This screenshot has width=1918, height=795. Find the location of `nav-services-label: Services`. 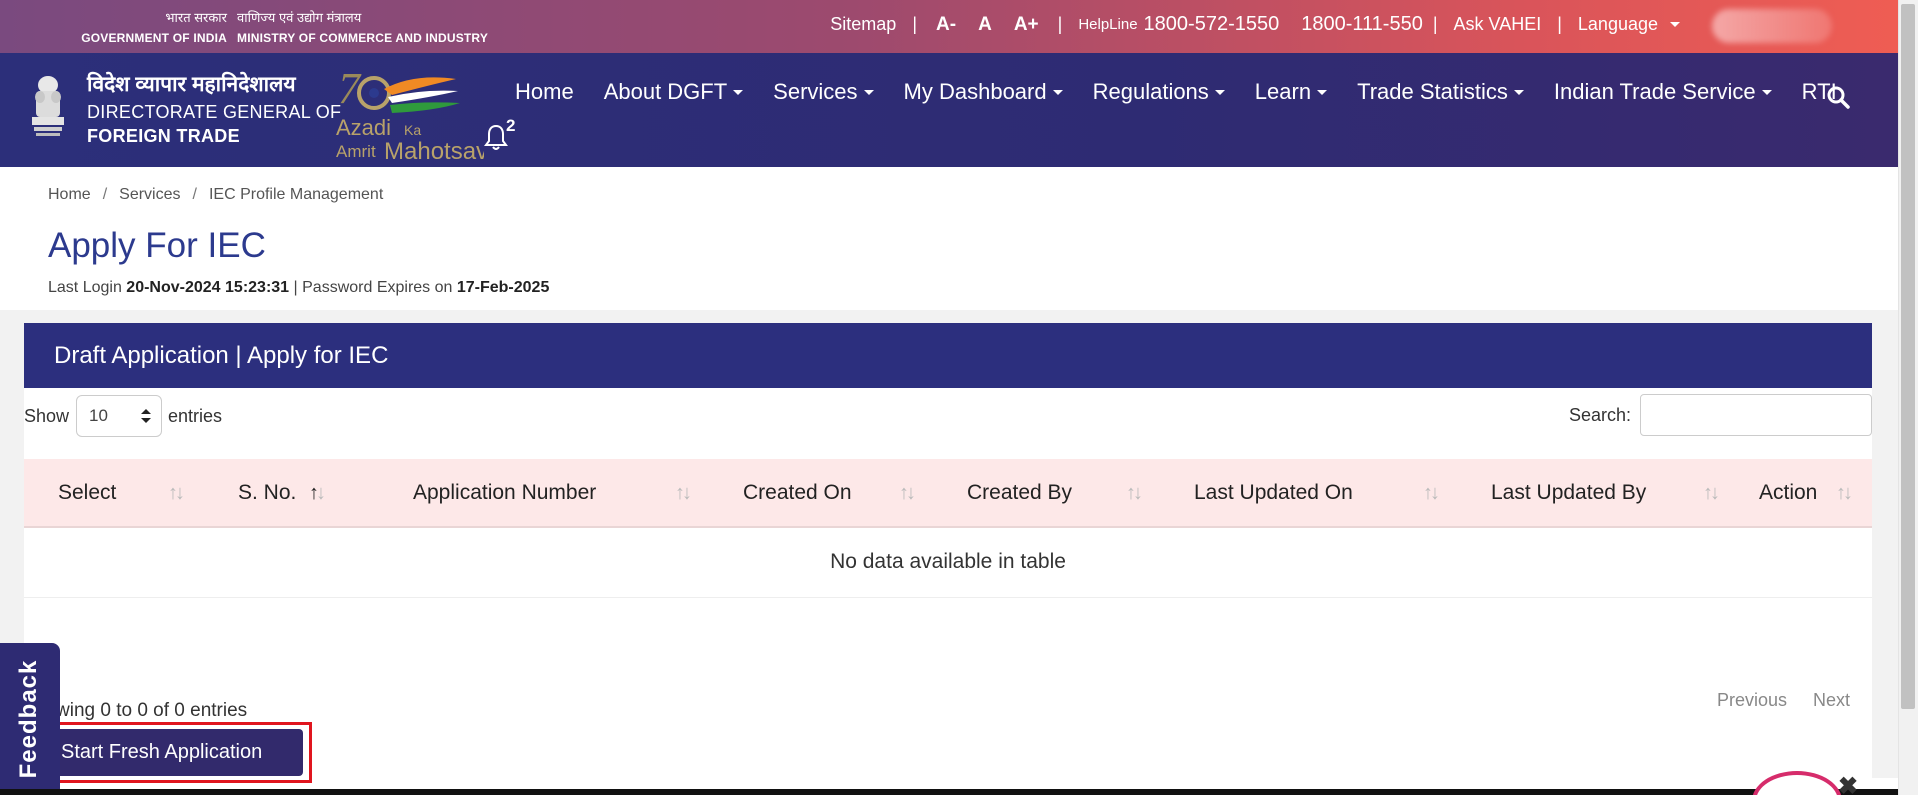

nav-services-label: Services is located at coordinates (815, 91).